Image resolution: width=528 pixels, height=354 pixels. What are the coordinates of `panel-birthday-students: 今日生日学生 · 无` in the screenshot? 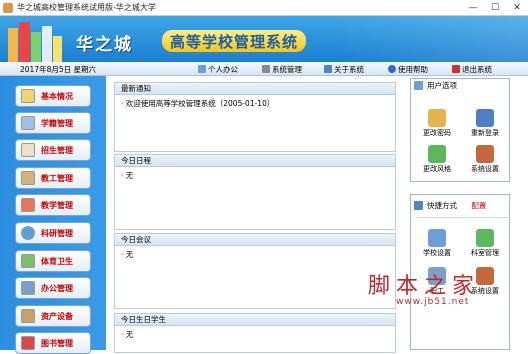 It's located at (255, 333).